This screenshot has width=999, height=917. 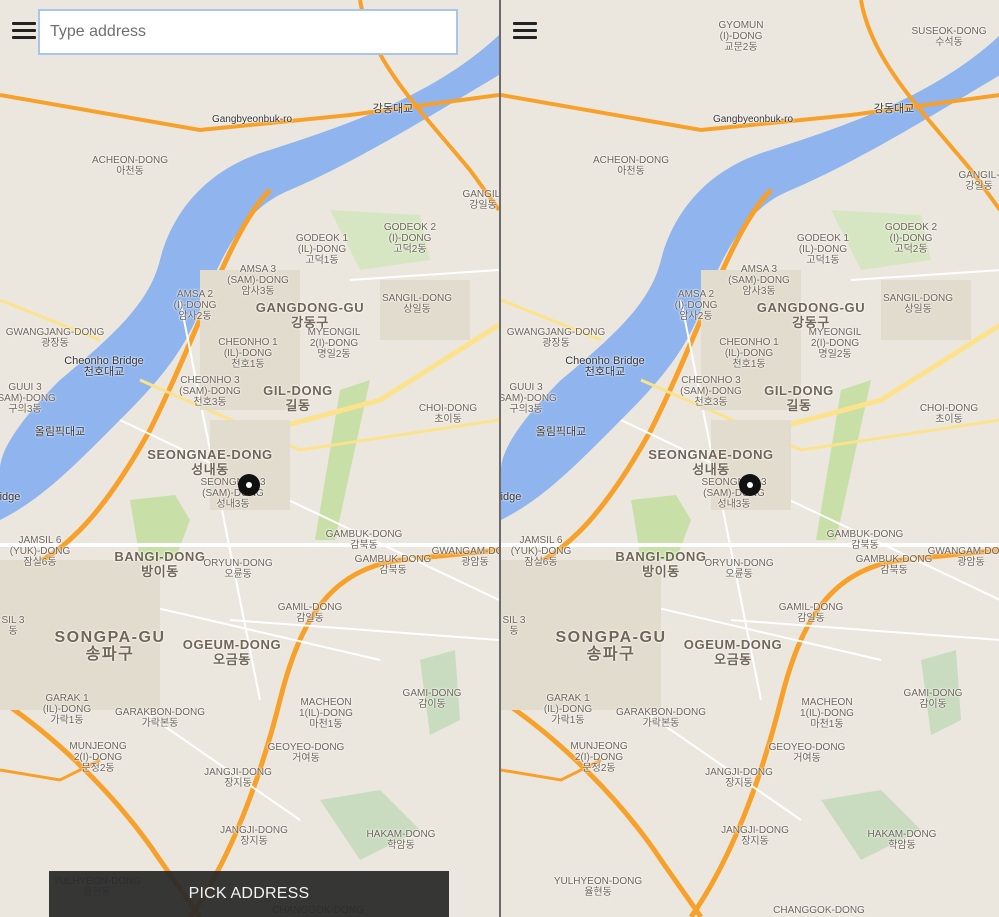 I want to click on district-label: CHANGGOK-DONG, so click(x=819, y=910).